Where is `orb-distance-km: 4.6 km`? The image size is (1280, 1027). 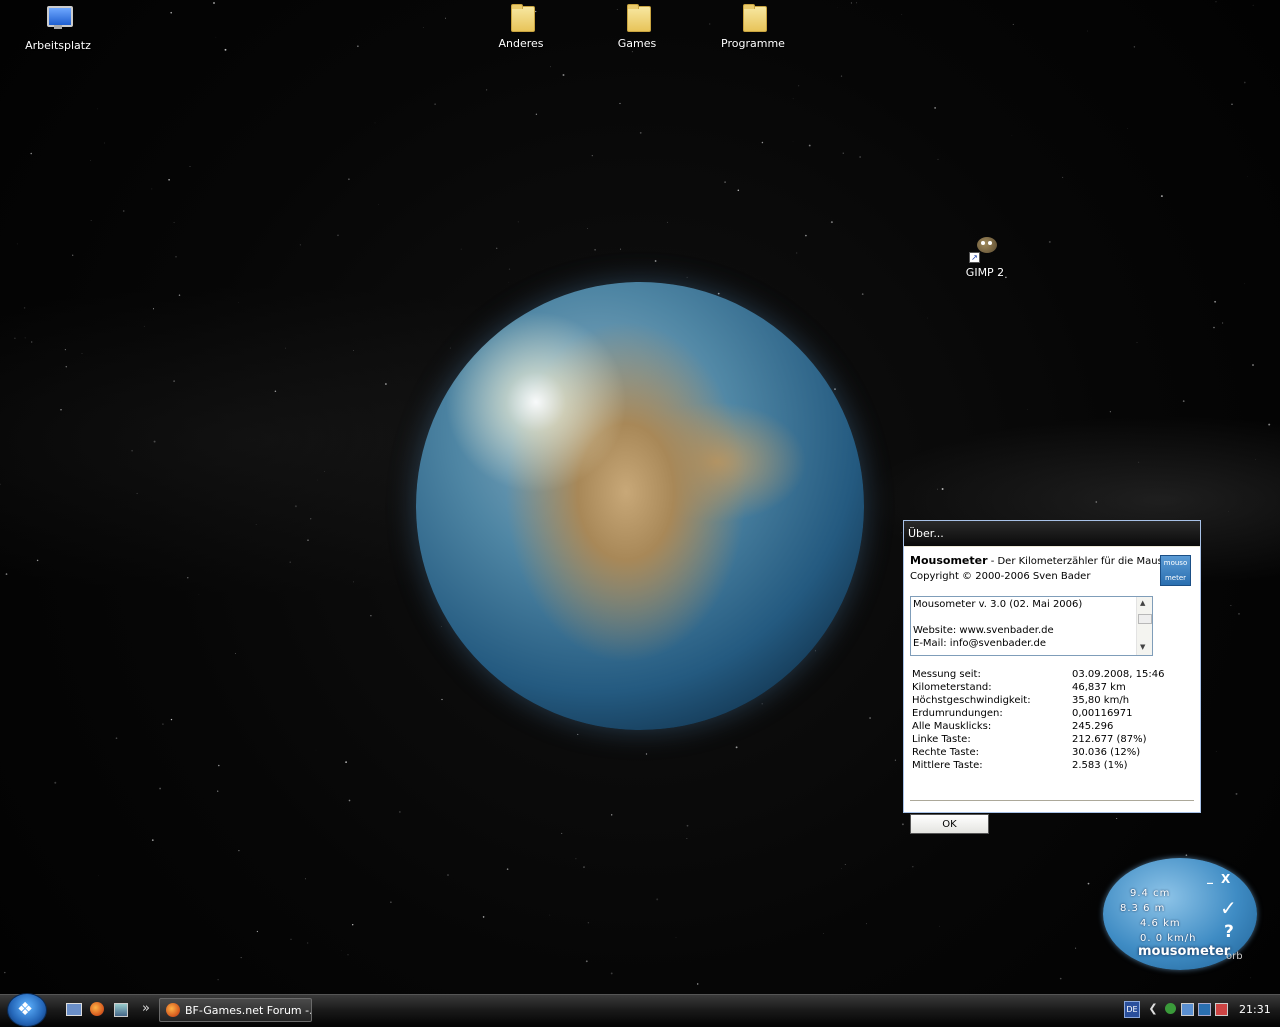
orb-distance-km: 4.6 km is located at coordinates (1160, 923).